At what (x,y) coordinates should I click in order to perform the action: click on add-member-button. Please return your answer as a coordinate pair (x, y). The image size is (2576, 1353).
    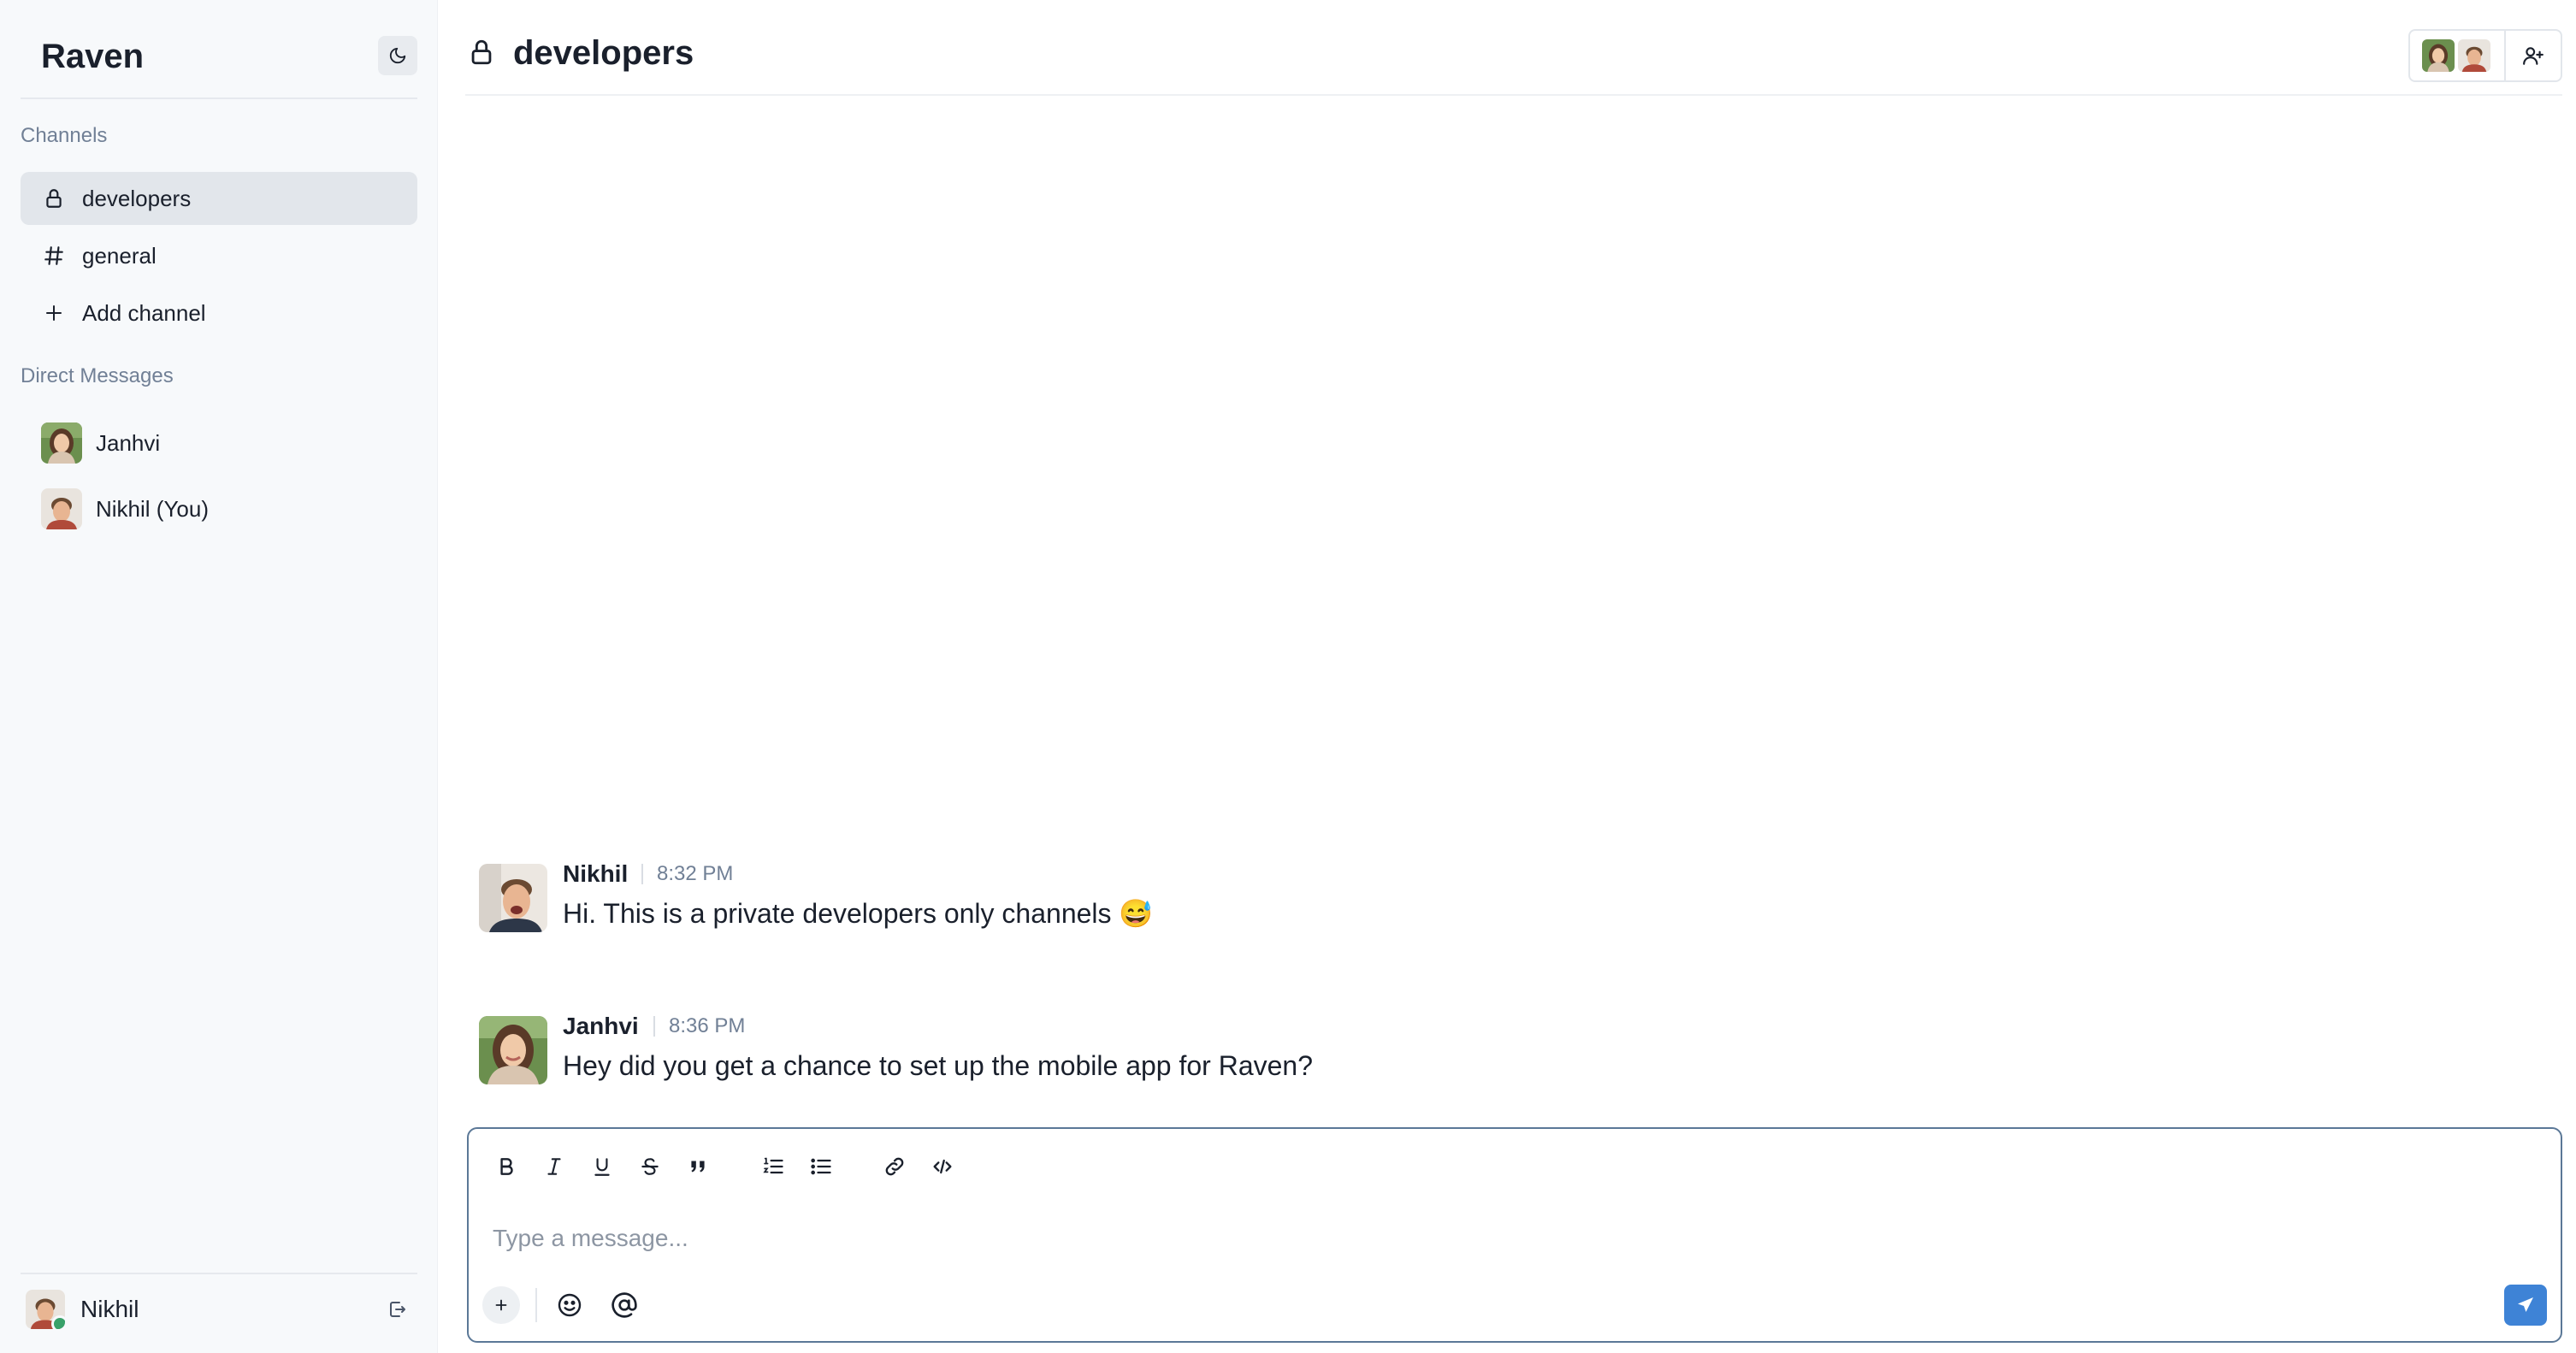
    Looking at the image, I should click on (2533, 55).